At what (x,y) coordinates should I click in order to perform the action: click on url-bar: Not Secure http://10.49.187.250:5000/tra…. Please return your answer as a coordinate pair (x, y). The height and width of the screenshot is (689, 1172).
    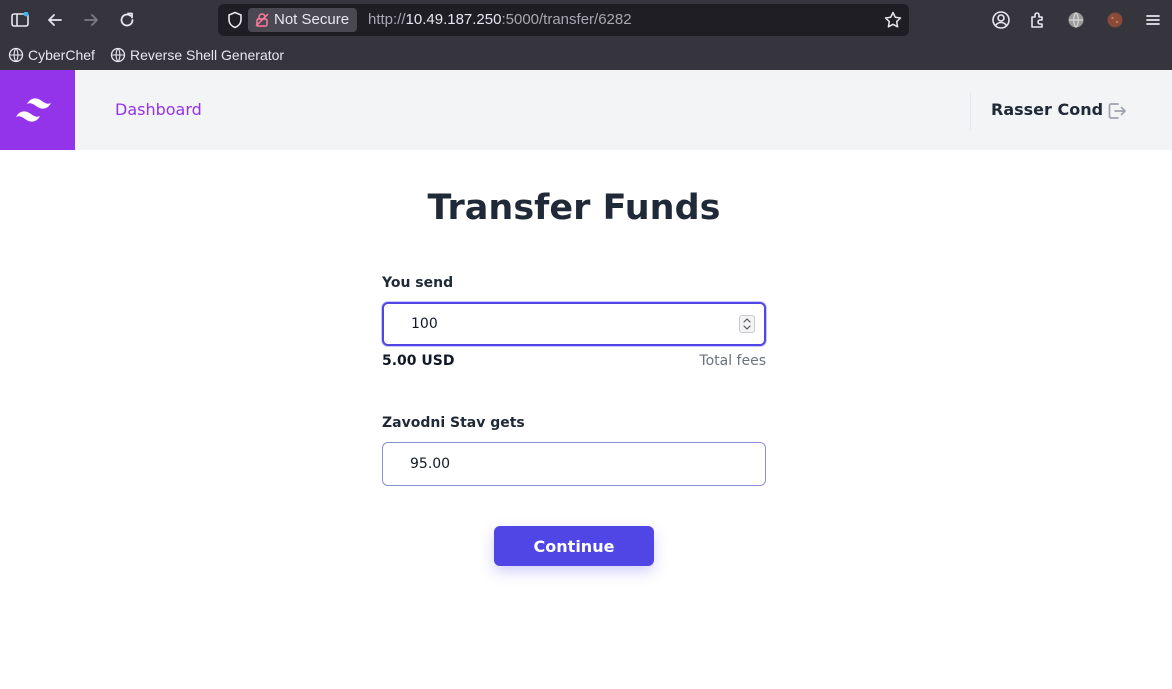
    Looking at the image, I should click on (563, 20).